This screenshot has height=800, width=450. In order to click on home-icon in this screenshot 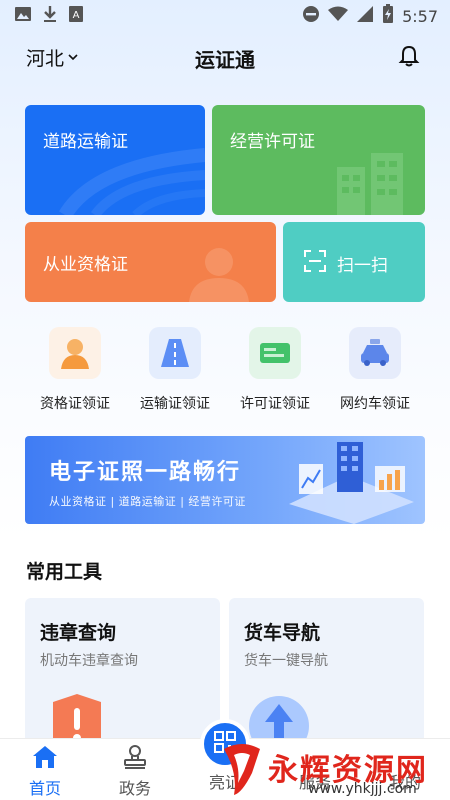, I will do `click(45, 759)`.